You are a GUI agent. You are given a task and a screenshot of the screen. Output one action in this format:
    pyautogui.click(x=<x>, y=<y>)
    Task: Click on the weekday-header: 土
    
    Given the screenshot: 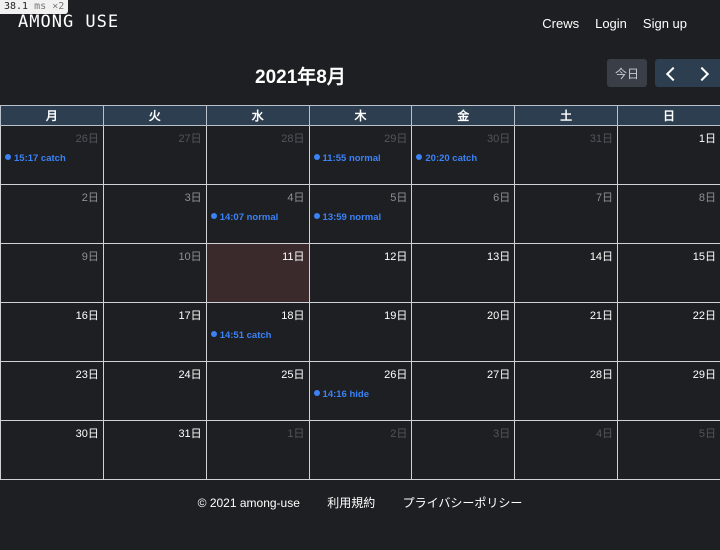 What is the action you would take?
    pyautogui.click(x=566, y=115)
    